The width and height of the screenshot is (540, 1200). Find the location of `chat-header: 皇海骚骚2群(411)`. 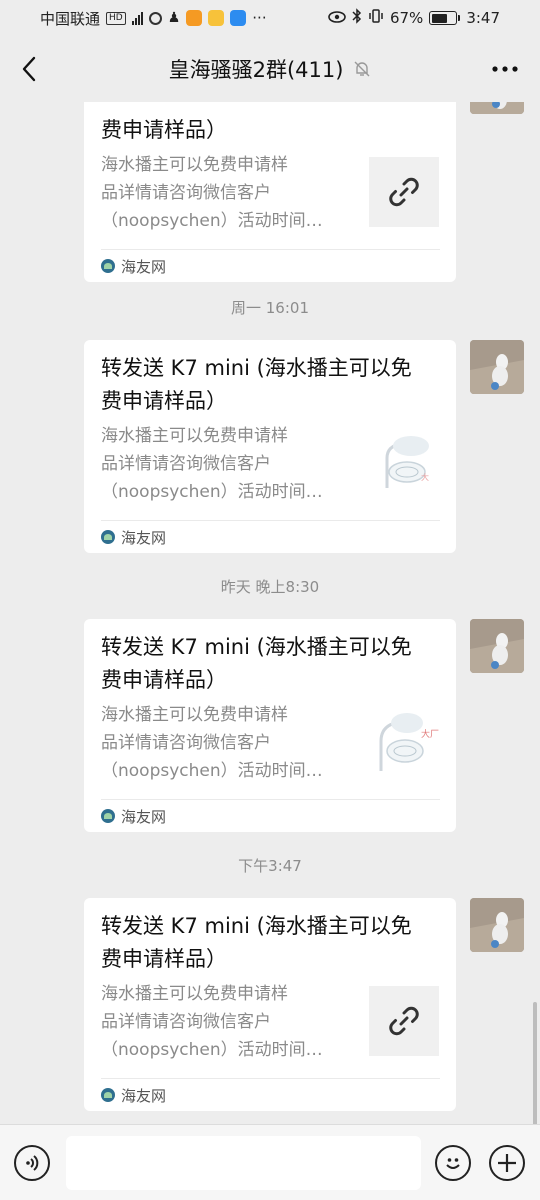

chat-header: 皇海骚骚2群(411) is located at coordinates (270, 69).